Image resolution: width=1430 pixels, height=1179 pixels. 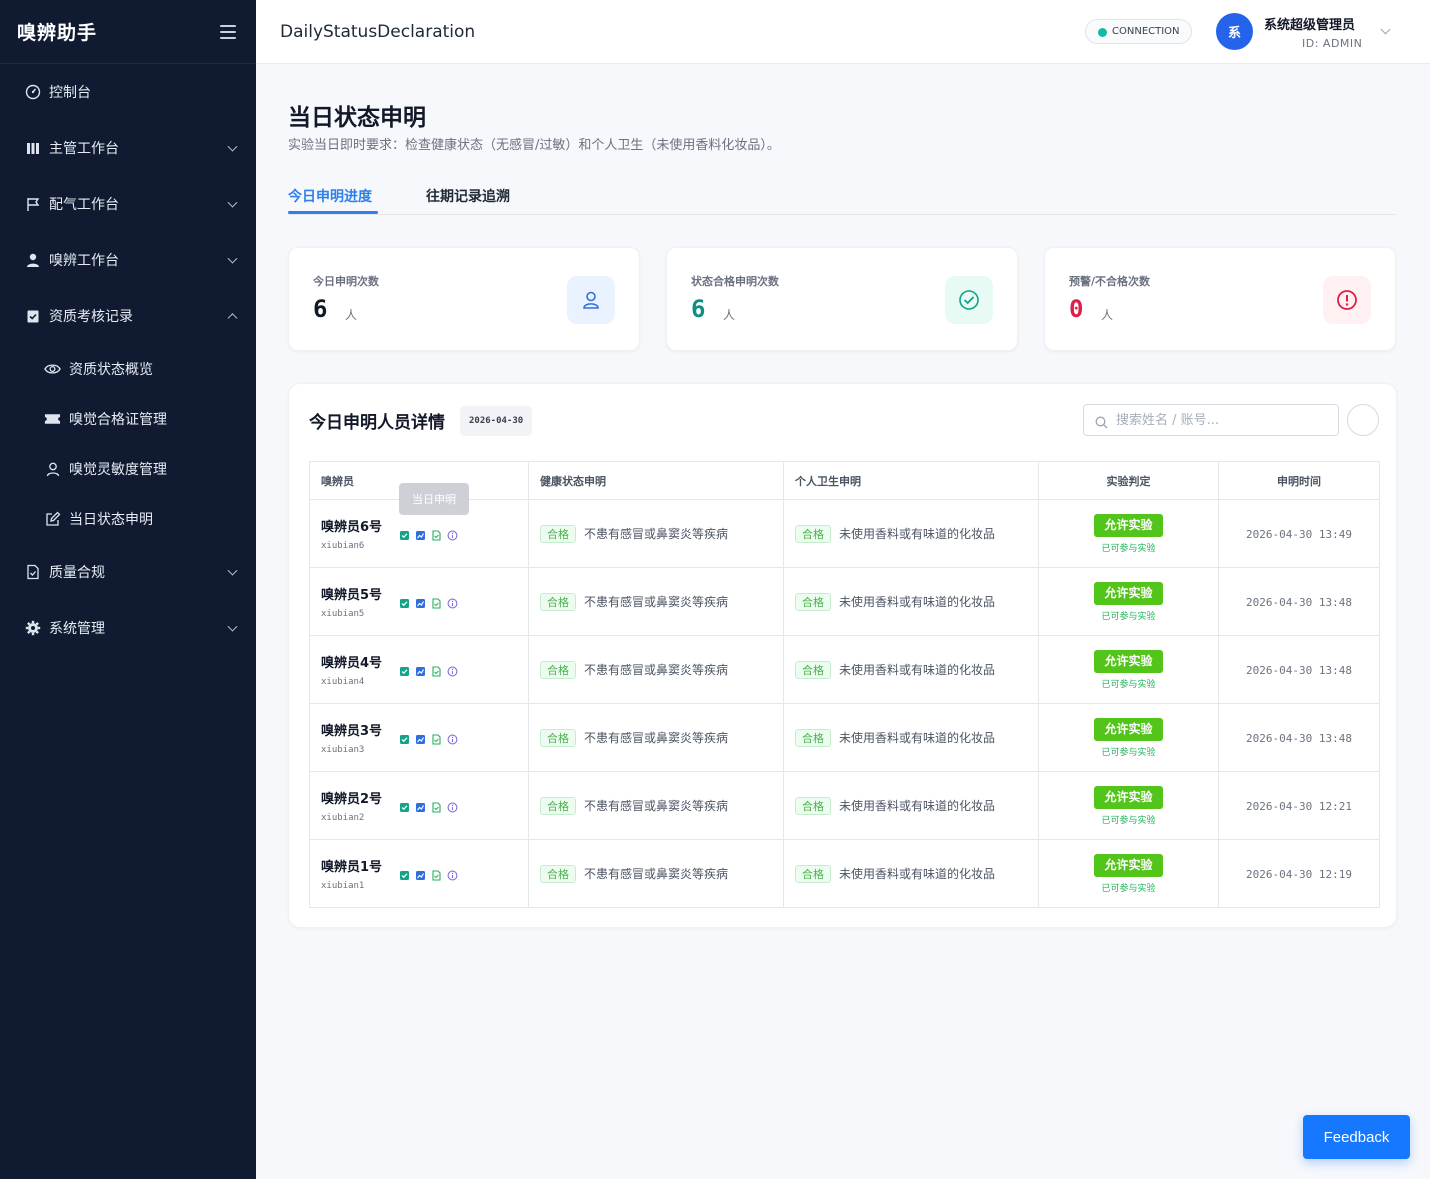 What do you see at coordinates (128, 92) in the screenshot?
I see `sidebar-item-dashboard: 控制台` at bounding box center [128, 92].